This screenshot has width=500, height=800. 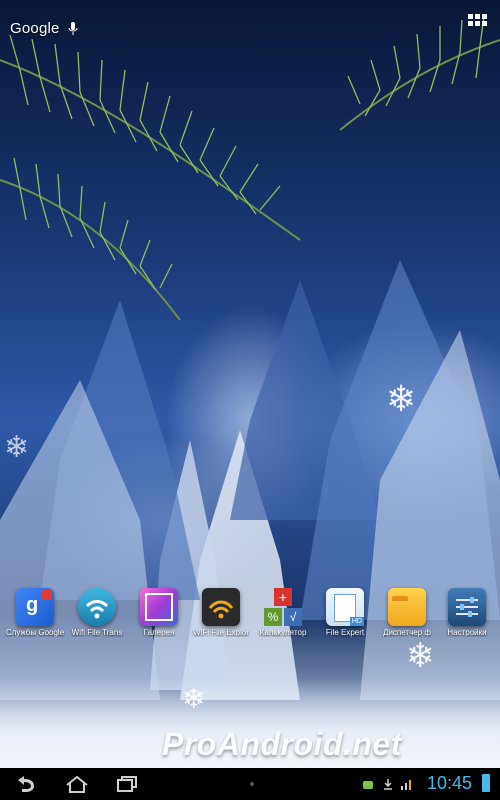 I want to click on wifi-icon, so click(x=97, y=607).